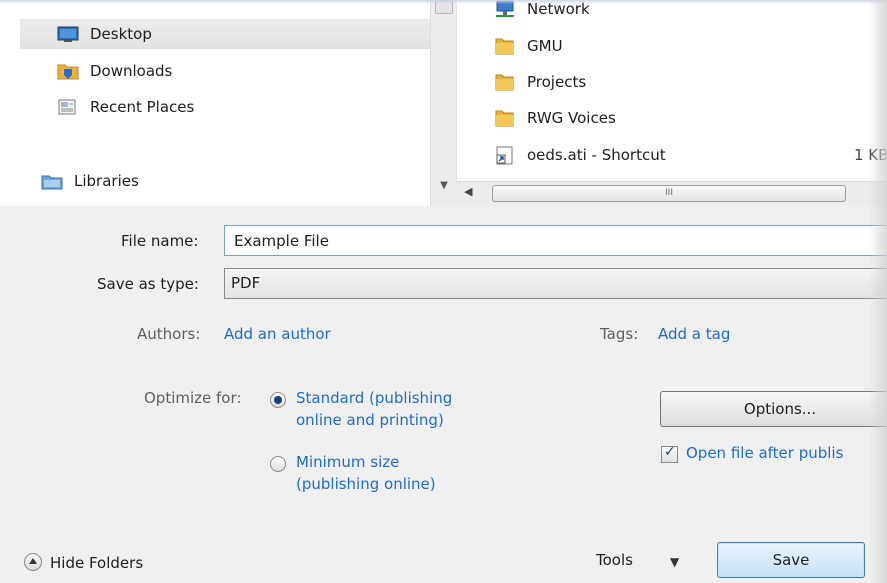 Image resolution: width=887 pixels, height=583 pixels. Describe the element at coordinates (690, 46) in the screenshot. I see `file-item-gmu: GMU` at that location.